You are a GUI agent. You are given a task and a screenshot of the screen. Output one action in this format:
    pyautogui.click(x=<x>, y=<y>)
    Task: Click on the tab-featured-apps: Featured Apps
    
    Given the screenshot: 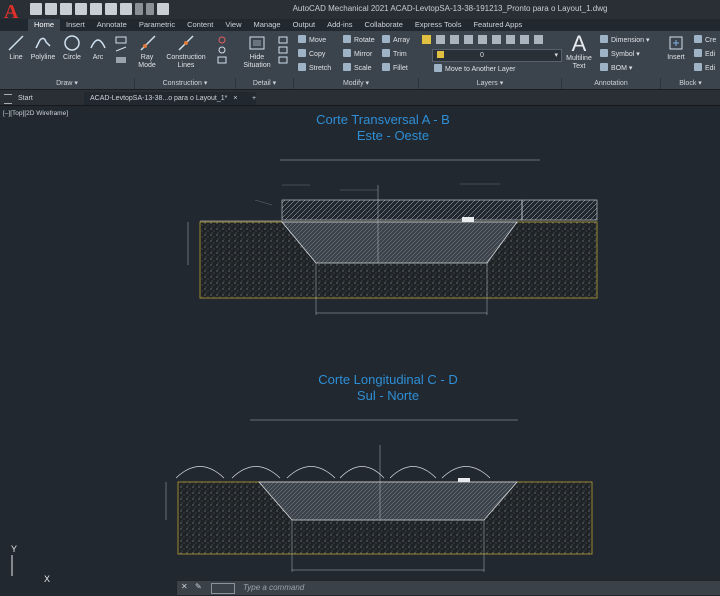 What is the action you would take?
    pyautogui.click(x=497, y=25)
    